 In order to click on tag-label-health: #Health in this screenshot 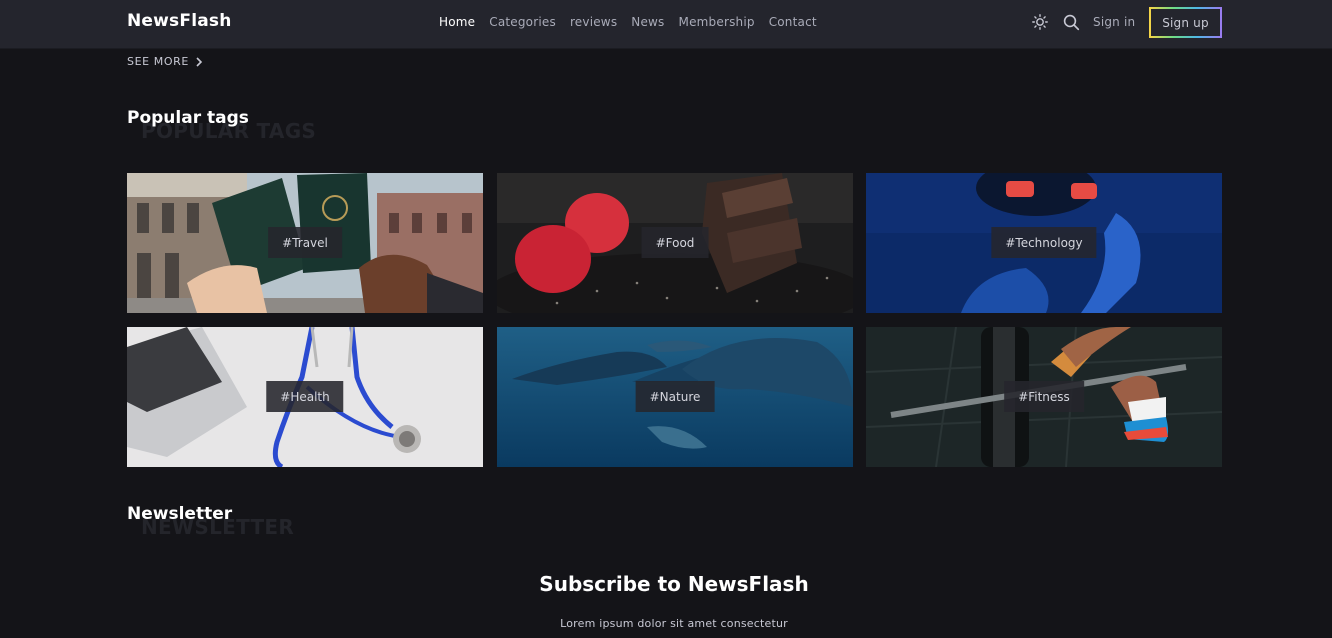, I will do `click(305, 396)`.